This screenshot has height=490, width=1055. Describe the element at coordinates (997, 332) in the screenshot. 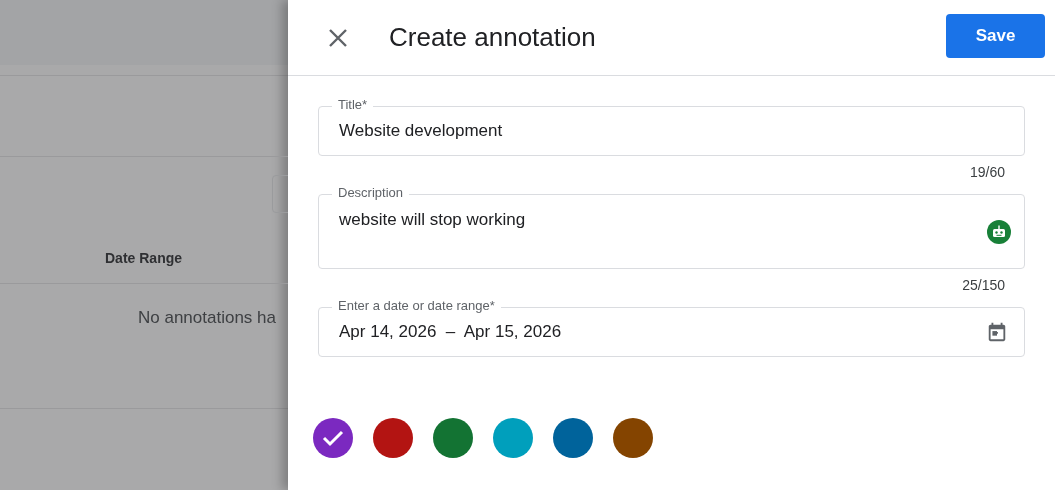

I see `calendar-icon` at that location.